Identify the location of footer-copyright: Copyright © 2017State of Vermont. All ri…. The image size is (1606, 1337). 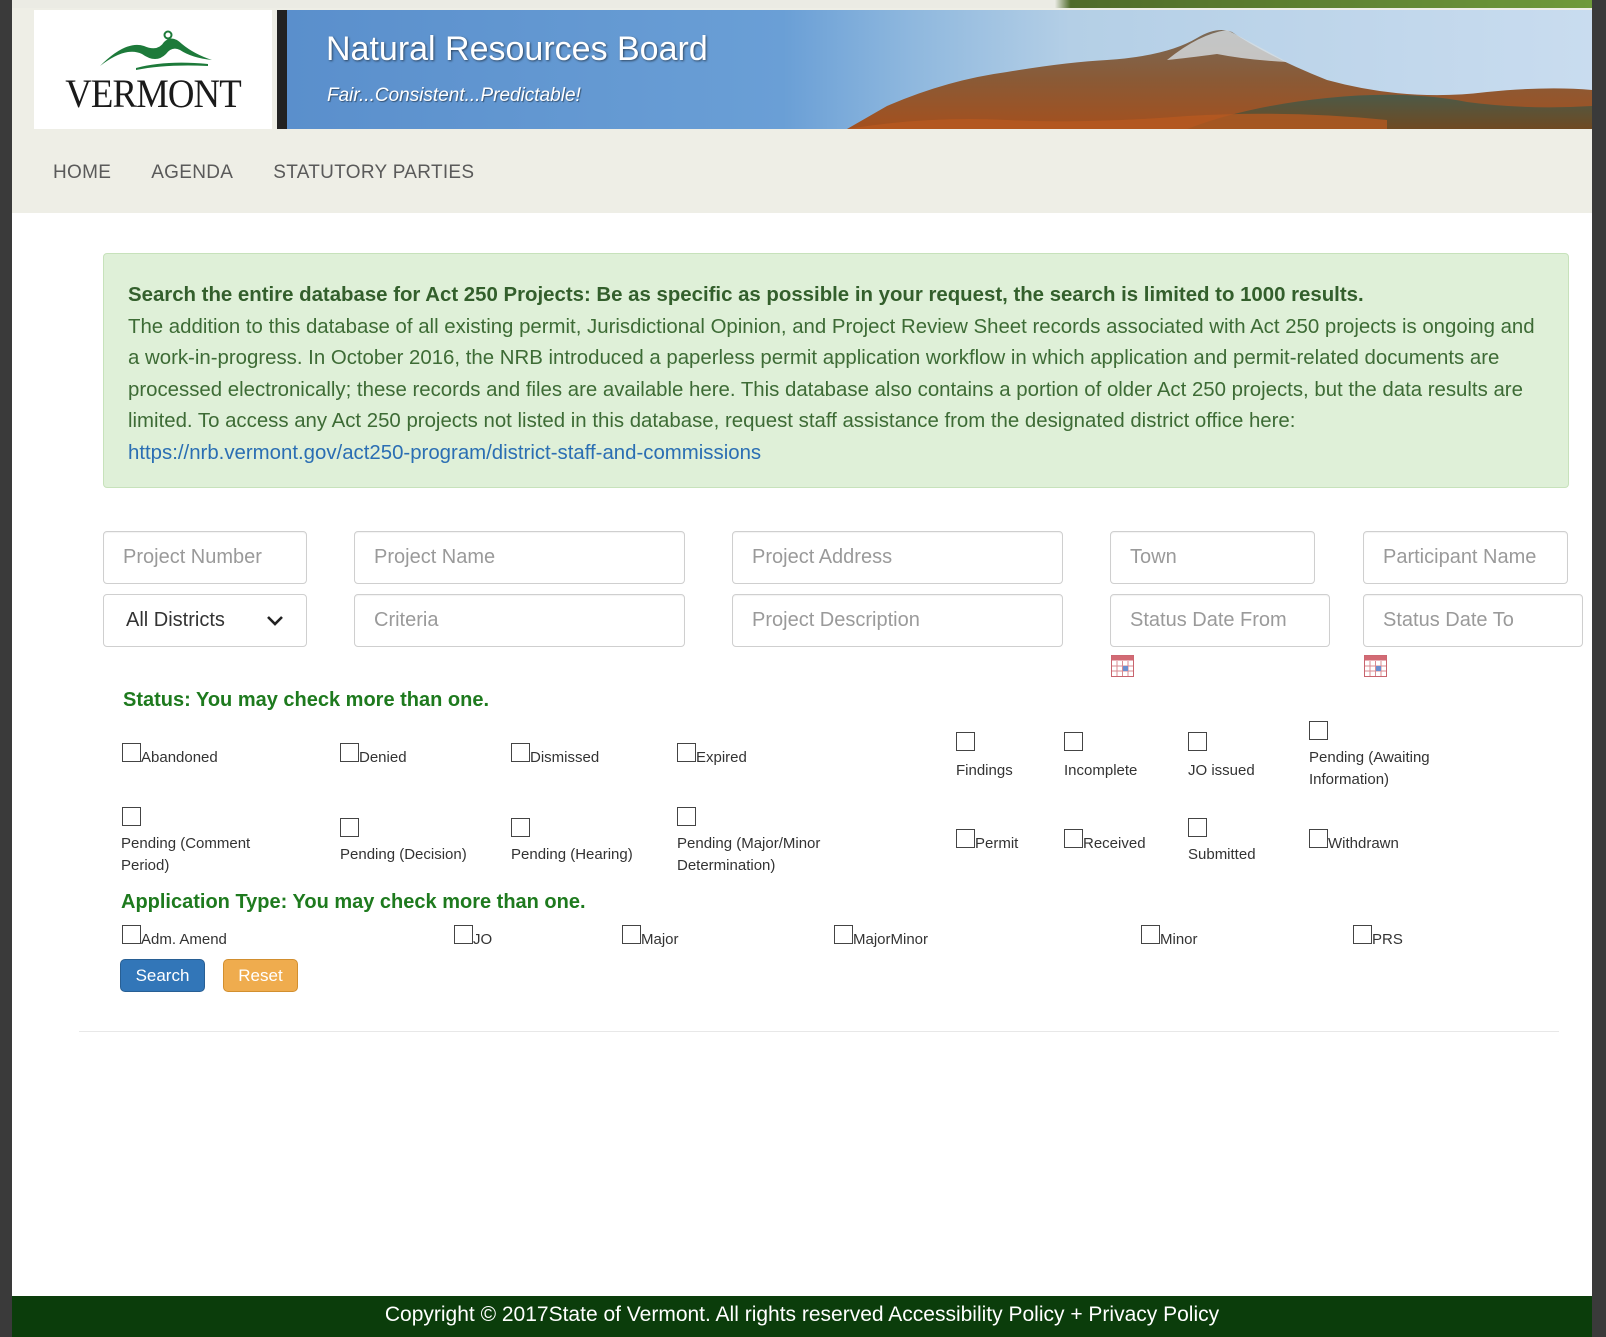
(636, 1314).